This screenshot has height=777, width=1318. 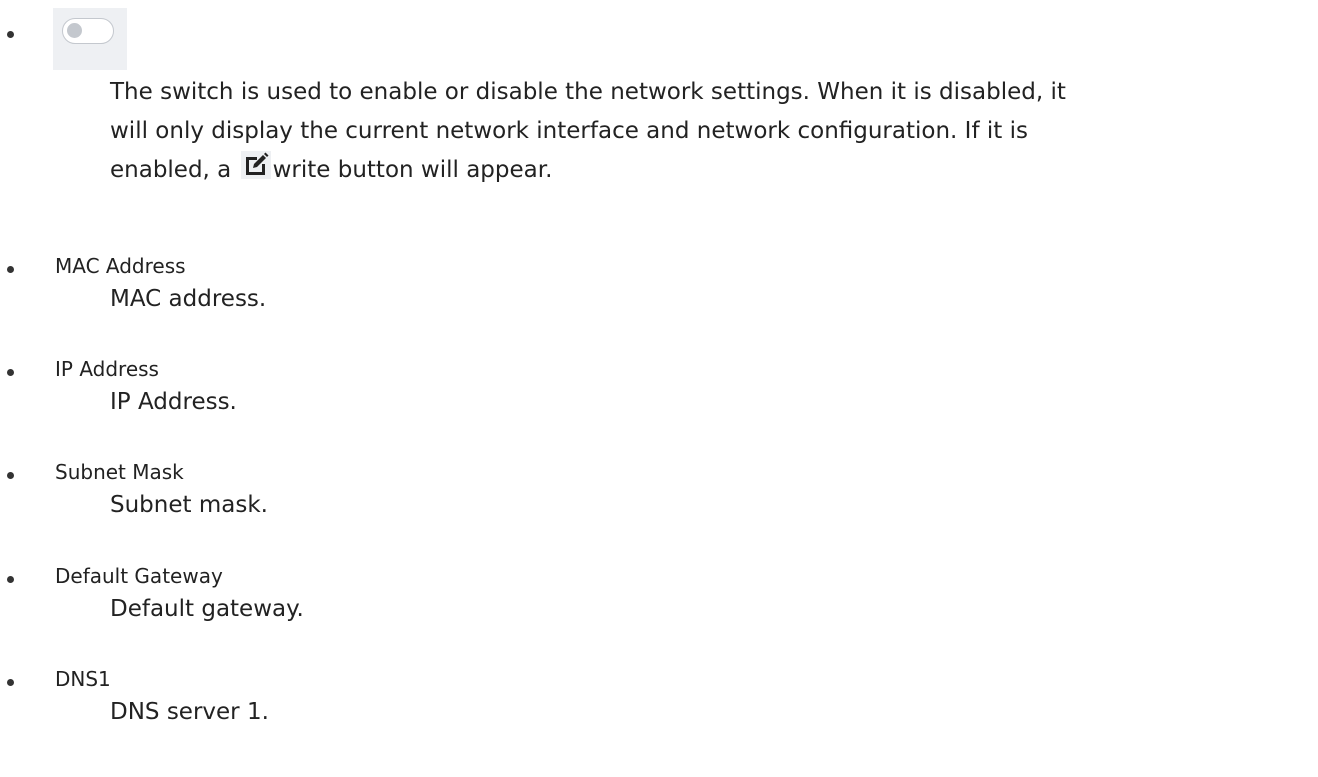 What do you see at coordinates (107, 369) in the screenshot?
I see `term-ip-address: IP Address` at bounding box center [107, 369].